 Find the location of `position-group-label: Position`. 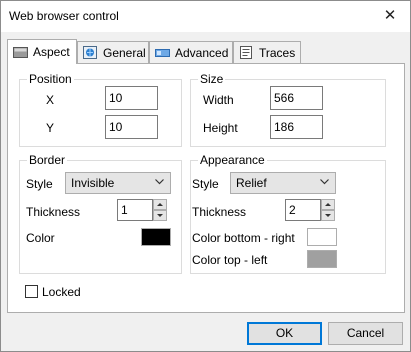

position-group-label: Position is located at coordinates (50, 79).